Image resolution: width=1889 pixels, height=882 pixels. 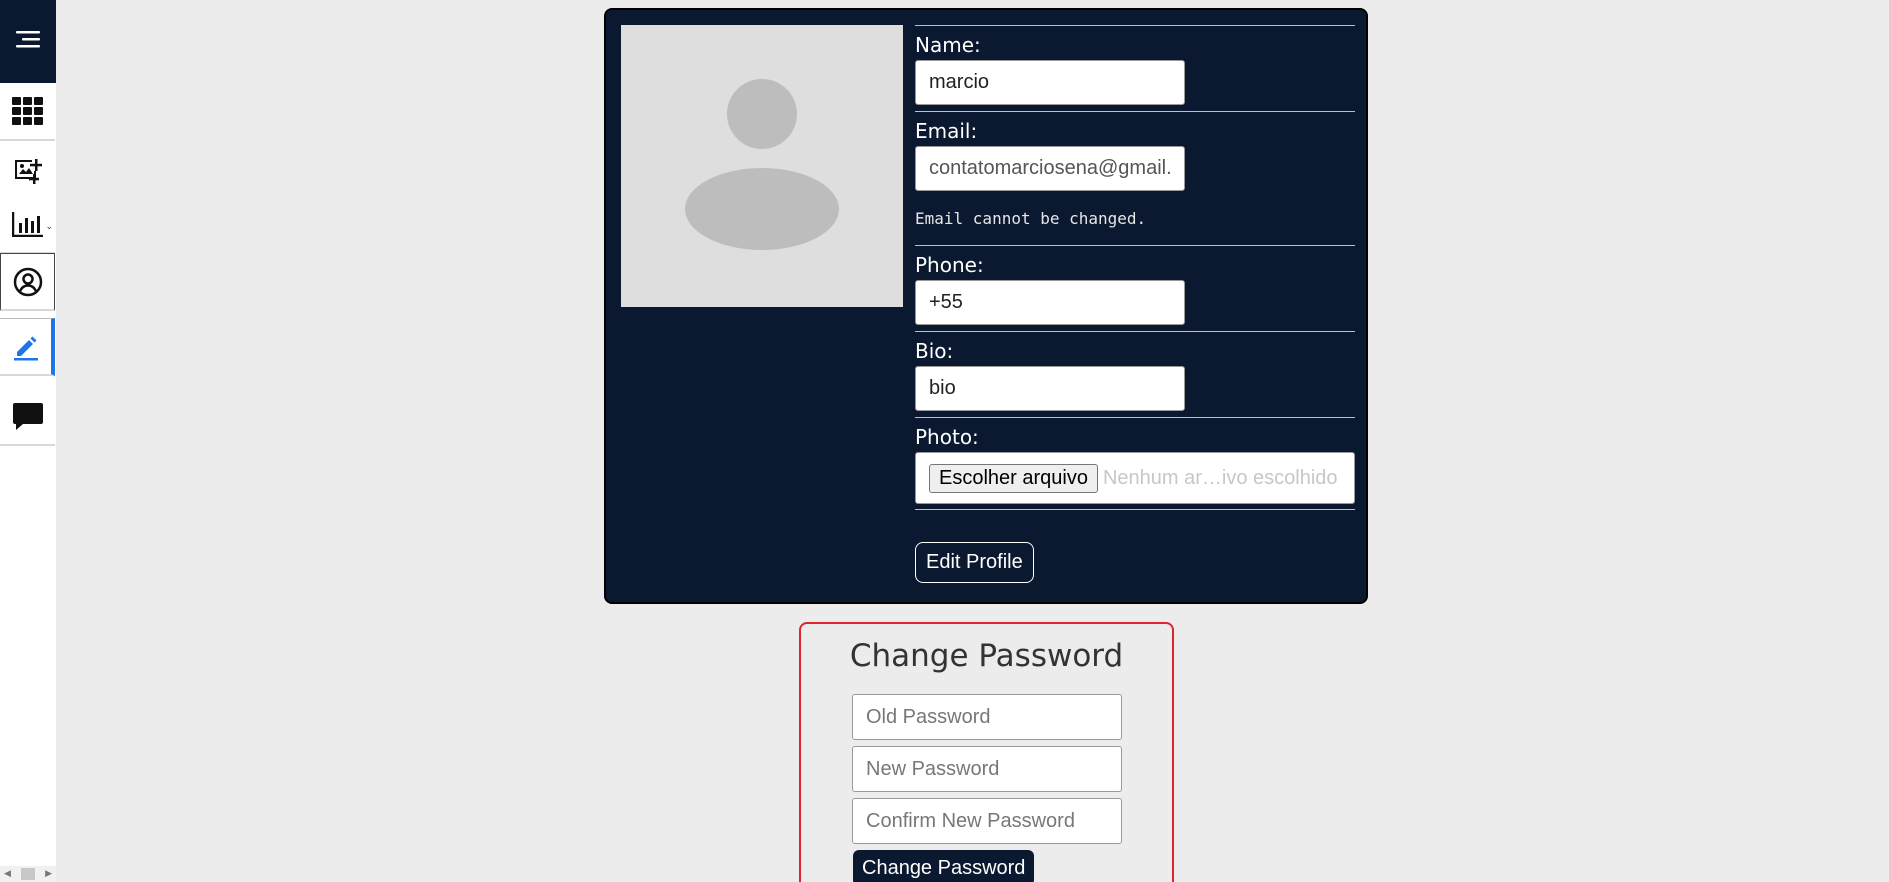 I want to click on horizontal-scrollbar: ◀ ▶, so click(x=28, y=874).